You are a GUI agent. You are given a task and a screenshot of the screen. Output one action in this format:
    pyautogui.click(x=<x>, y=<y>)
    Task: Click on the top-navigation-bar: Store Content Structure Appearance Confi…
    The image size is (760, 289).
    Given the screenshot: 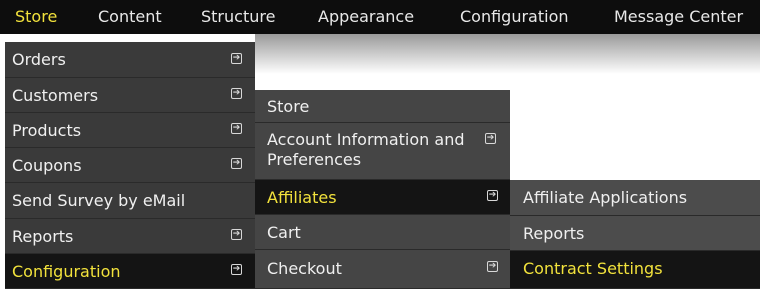 What is the action you would take?
    pyautogui.click(x=380, y=17)
    